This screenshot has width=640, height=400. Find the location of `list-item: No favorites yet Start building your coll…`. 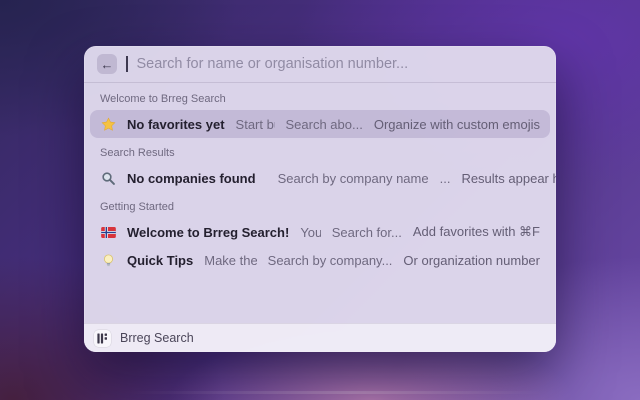

list-item: No favorites yet Start building your coll… is located at coordinates (320, 124).